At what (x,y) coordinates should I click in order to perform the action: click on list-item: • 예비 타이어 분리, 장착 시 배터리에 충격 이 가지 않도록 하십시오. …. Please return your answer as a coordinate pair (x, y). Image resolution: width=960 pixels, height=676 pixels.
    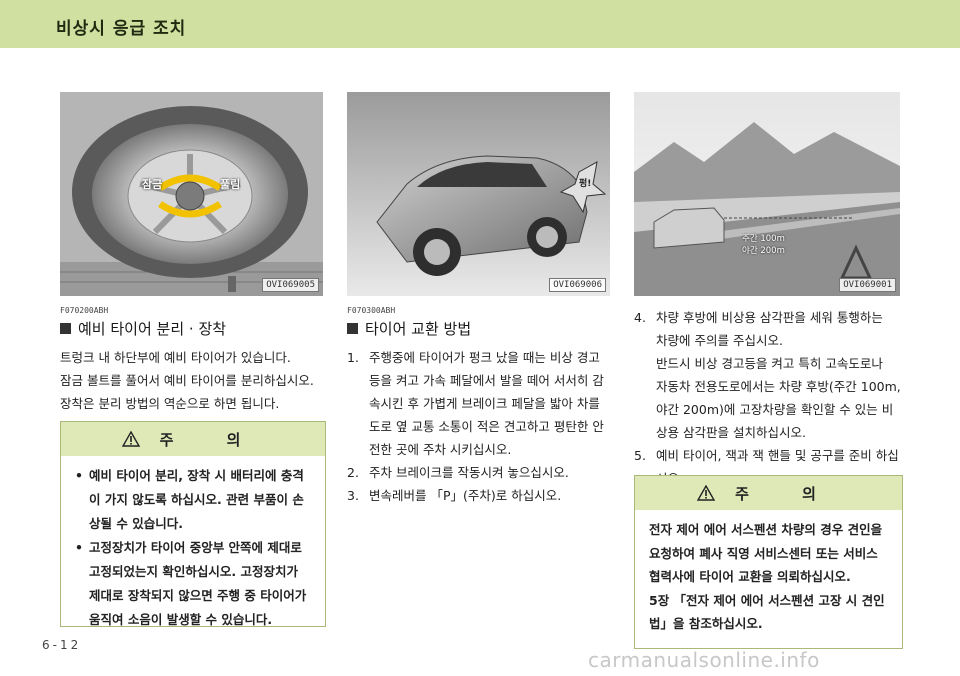
    Looking at the image, I should click on (189, 499).